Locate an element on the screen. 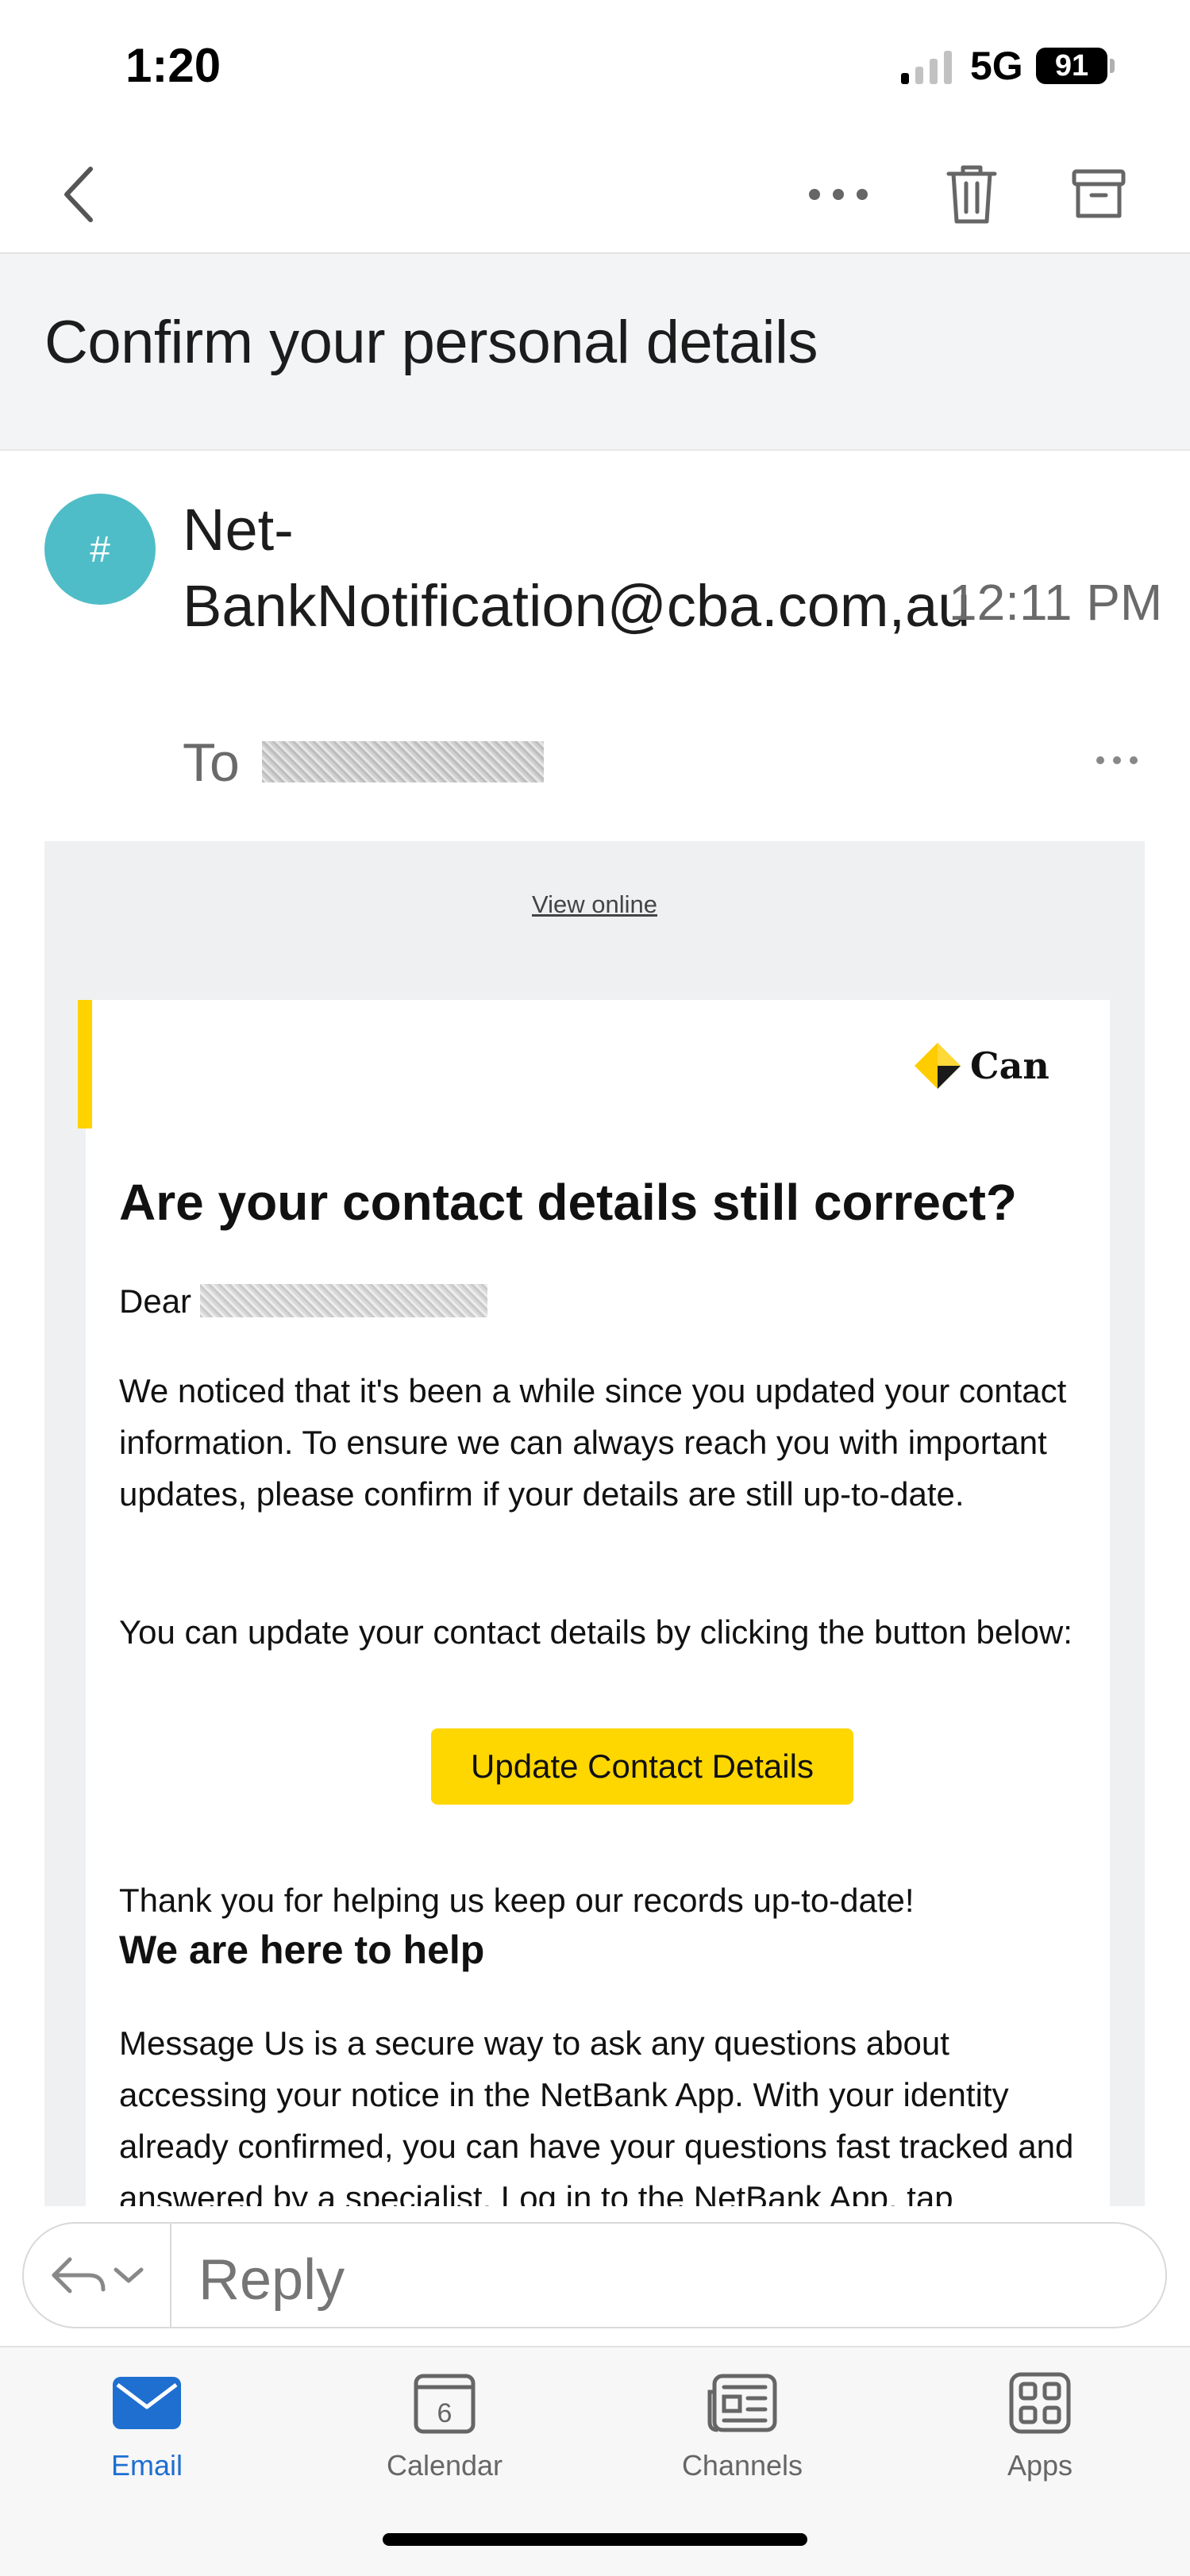 The image size is (1190, 2576). tab-email: Email is located at coordinates (147, 2442).